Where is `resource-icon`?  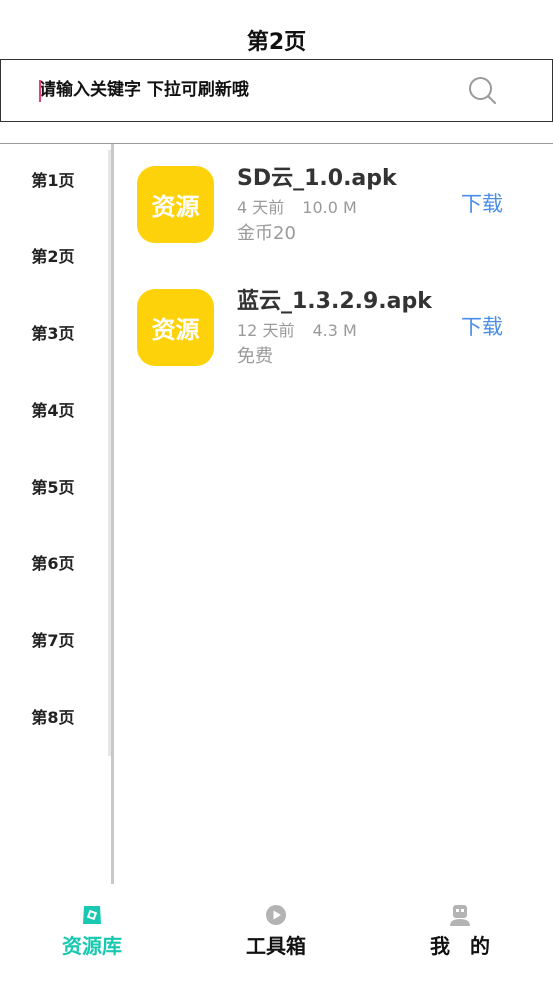
resource-icon is located at coordinates (92, 915).